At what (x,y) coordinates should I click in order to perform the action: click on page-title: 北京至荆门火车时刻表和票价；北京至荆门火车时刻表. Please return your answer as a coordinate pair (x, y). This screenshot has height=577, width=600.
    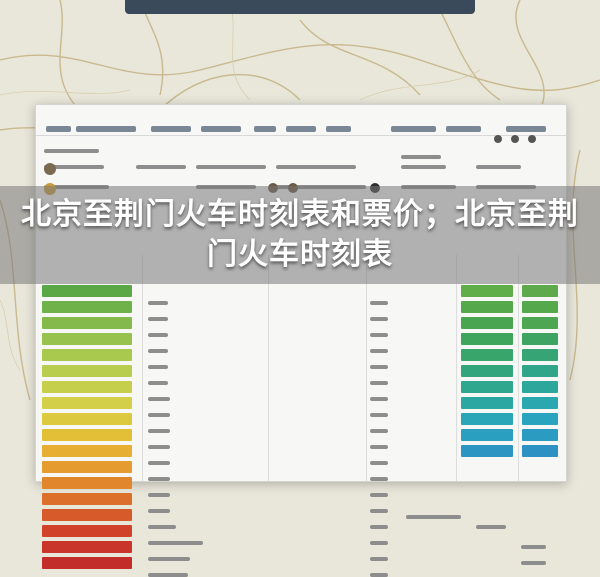
    Looking at the image, I should click on (300, 234).